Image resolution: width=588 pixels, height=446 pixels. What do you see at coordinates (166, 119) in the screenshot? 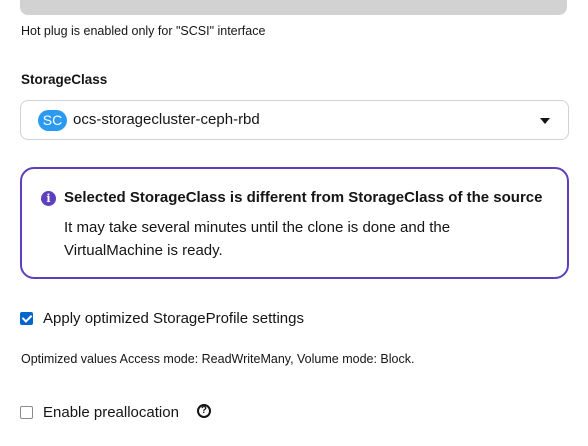
I see `storage-class-value: ocs-storagecluster-ceph-rbd` at bounding box center [166, 119].